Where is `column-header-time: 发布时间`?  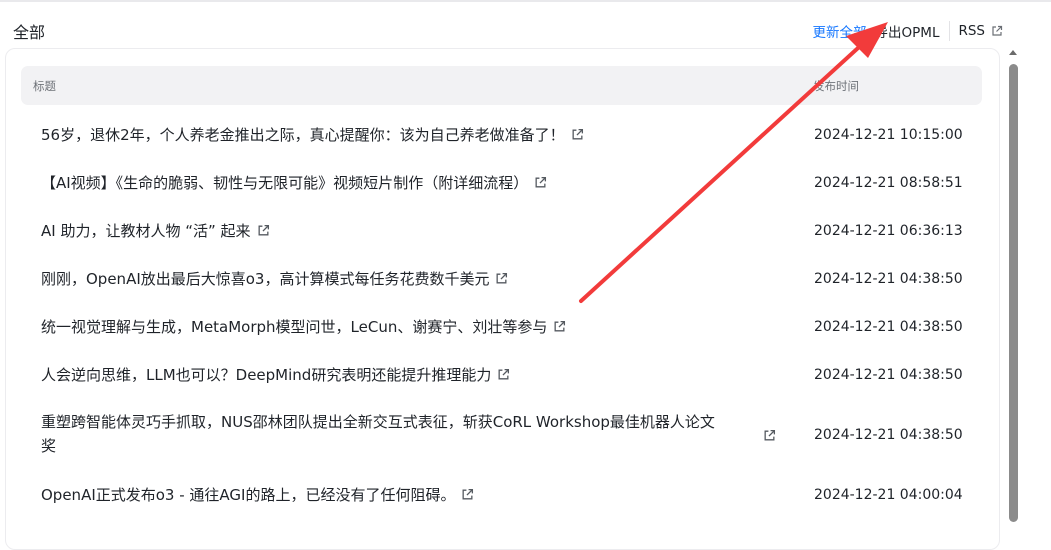
column-header-time: 发布时间 is located at coordinates (836, 86).